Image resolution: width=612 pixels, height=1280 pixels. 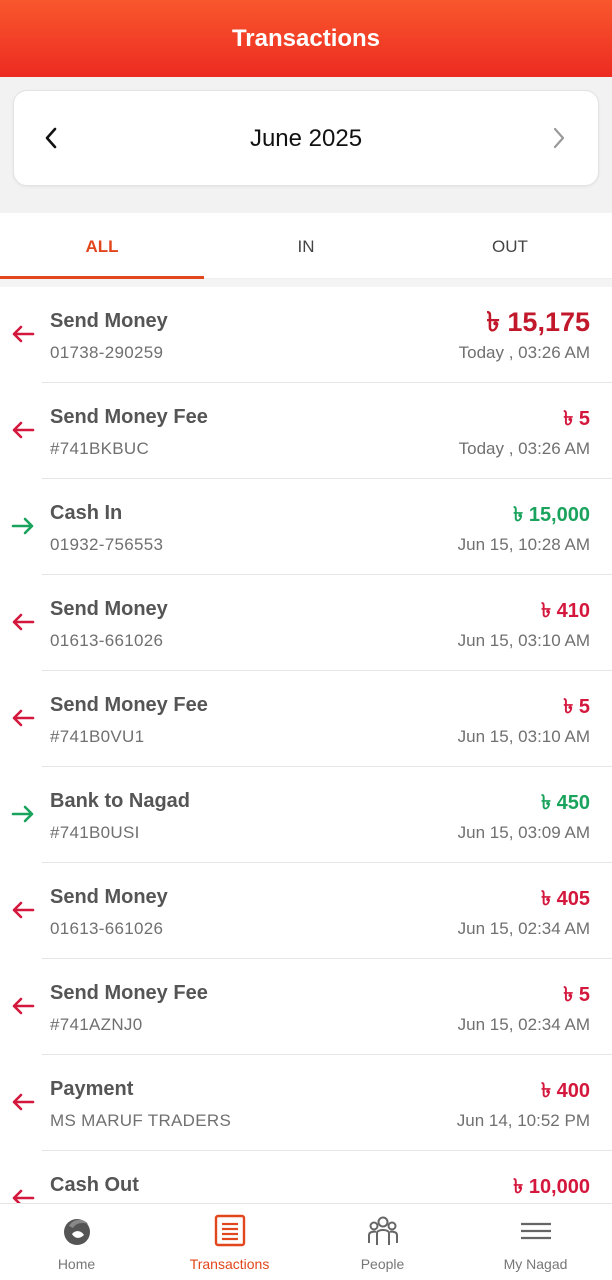 I want to click on nav-people: People, so click(x=382, y=1242).